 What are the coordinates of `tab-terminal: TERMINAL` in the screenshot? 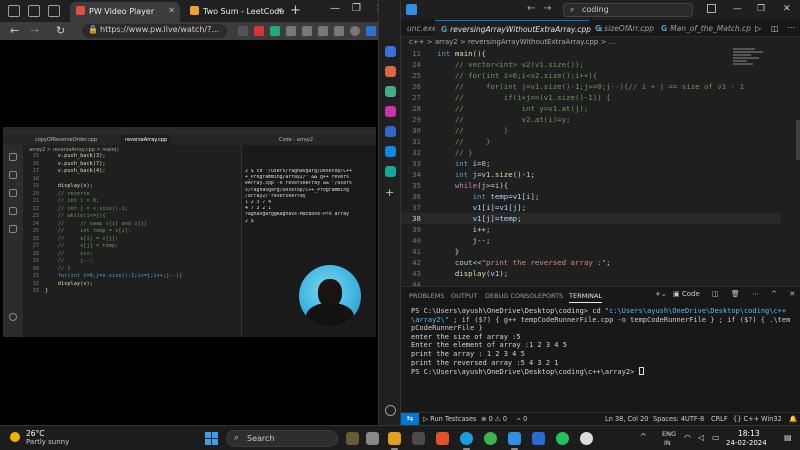 It's located at (586, 297).